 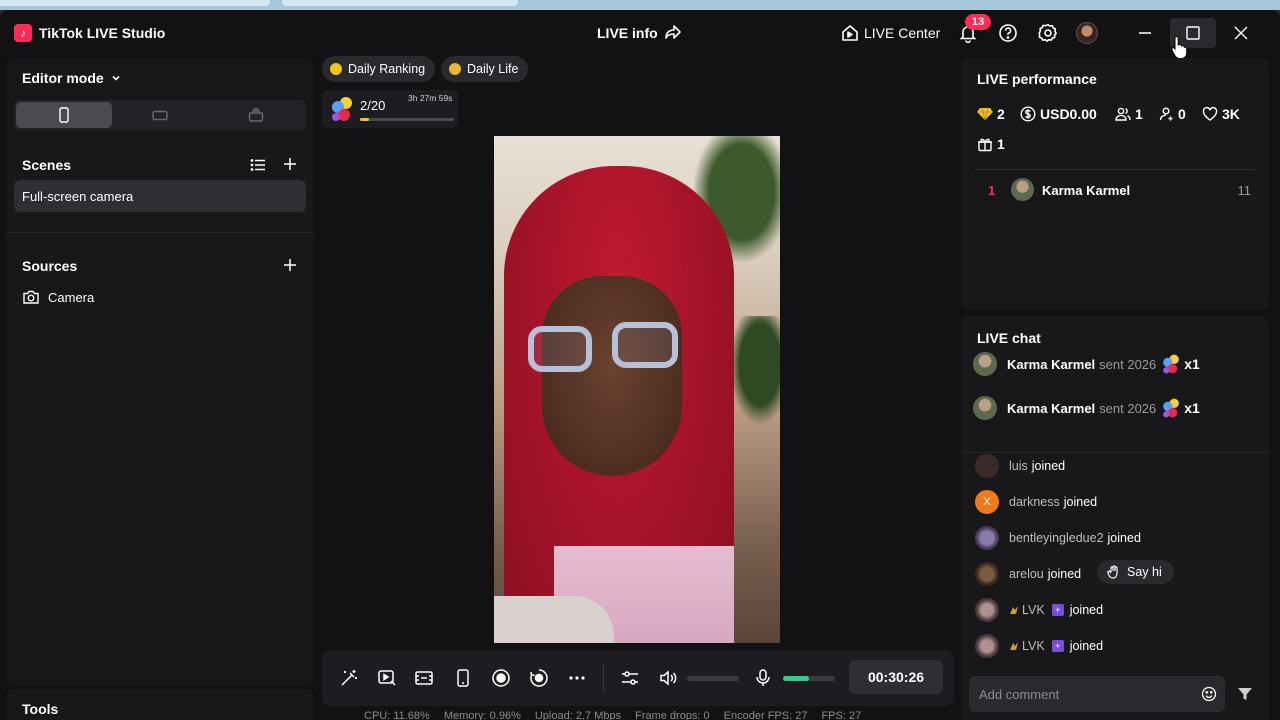 I want to click on filter-icon, so click(x=1245, y=694).